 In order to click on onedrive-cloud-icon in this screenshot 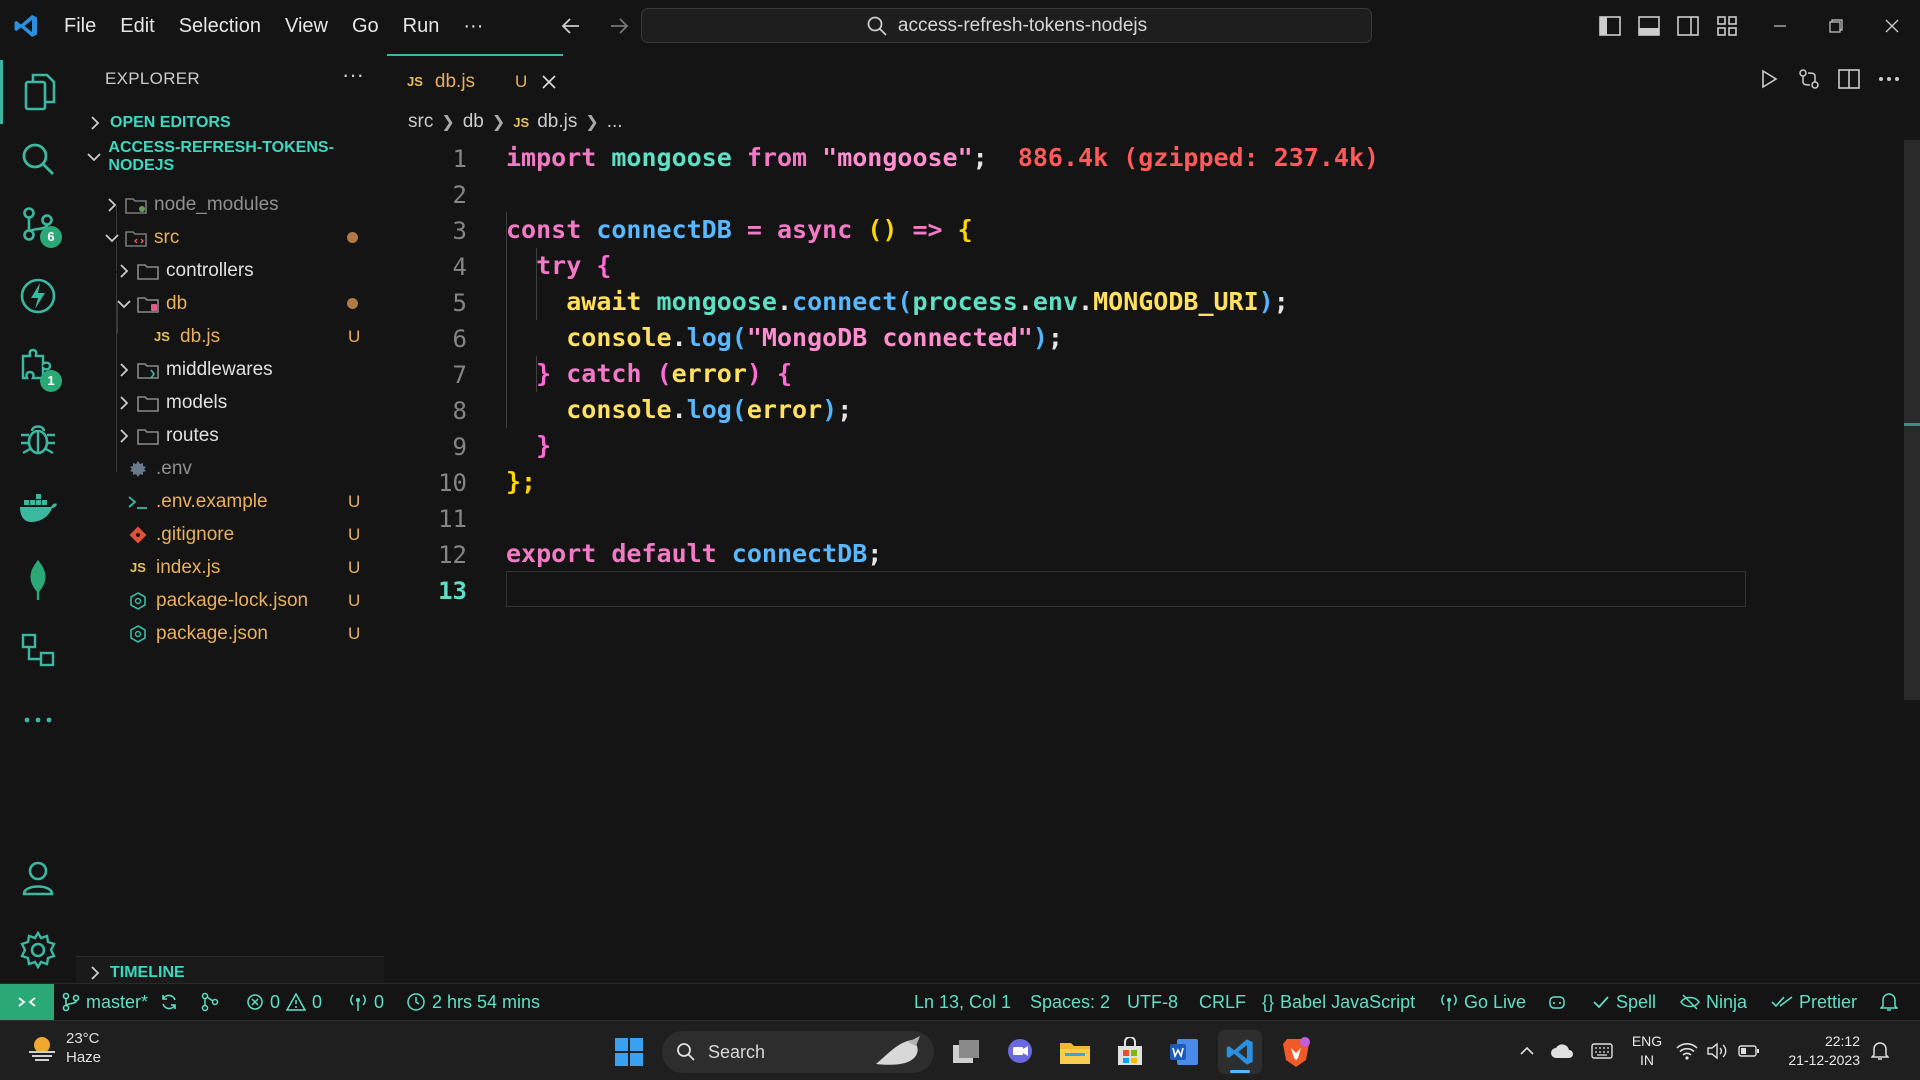, I will do `click(1562, 1051)`.